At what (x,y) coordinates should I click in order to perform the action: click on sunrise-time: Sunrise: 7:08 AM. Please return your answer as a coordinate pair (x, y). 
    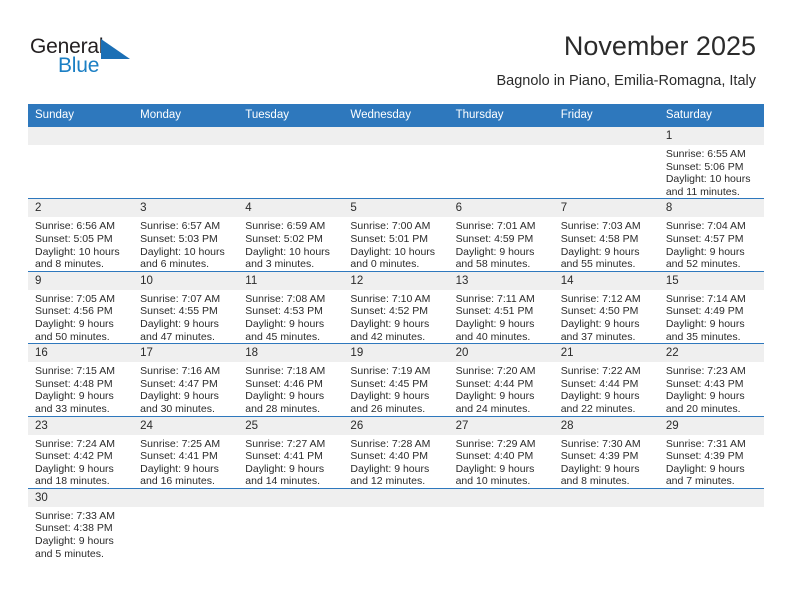
    Looking at the image, I should click on (285, 298).